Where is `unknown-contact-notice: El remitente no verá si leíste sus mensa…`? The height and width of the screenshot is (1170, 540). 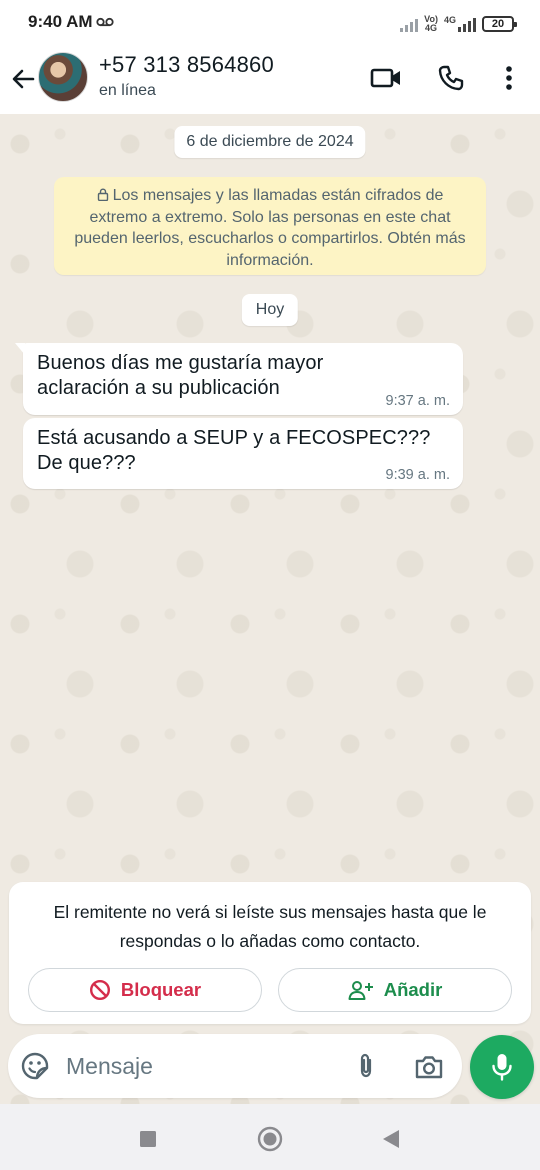 unknown-contact-notice: El remitente no verá si leíste sus mensa… is located at coordinates (270, 926).